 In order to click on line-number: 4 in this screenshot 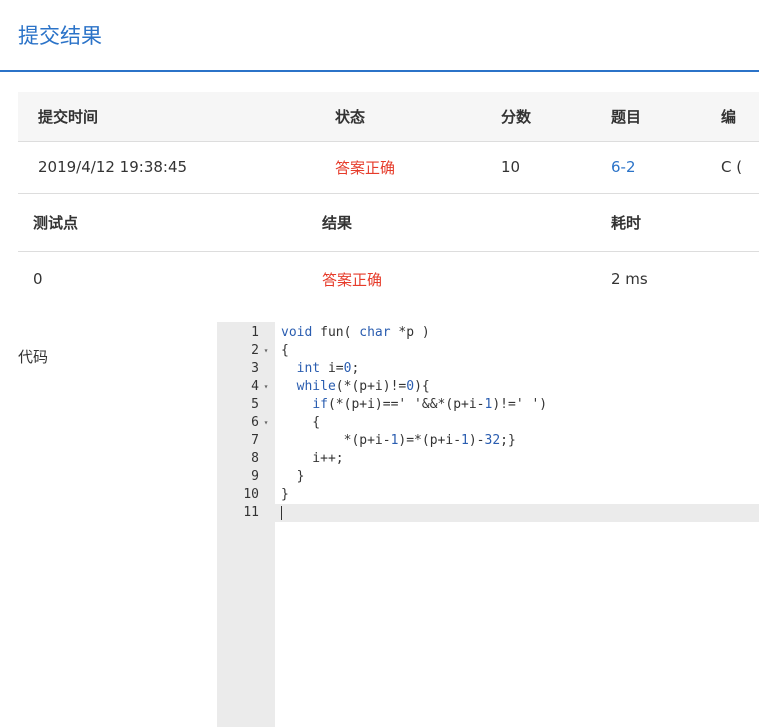, I will do `click(255, 386)`.